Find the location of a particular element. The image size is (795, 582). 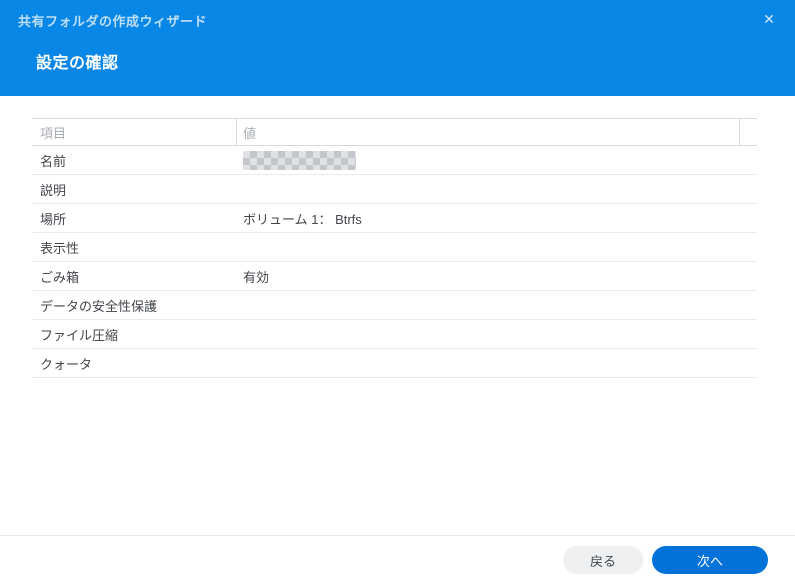

row-label: 表示性 is located at coordinates (60, 248).